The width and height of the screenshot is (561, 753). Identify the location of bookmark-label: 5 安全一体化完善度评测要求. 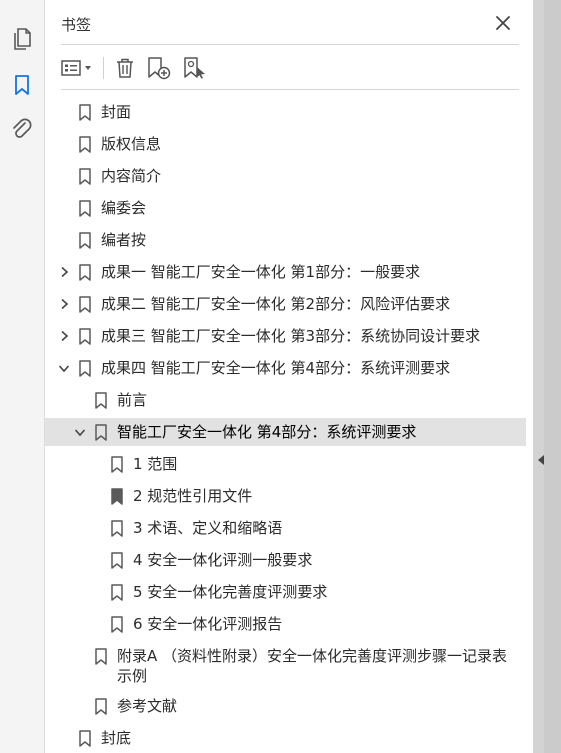
(230, 592).